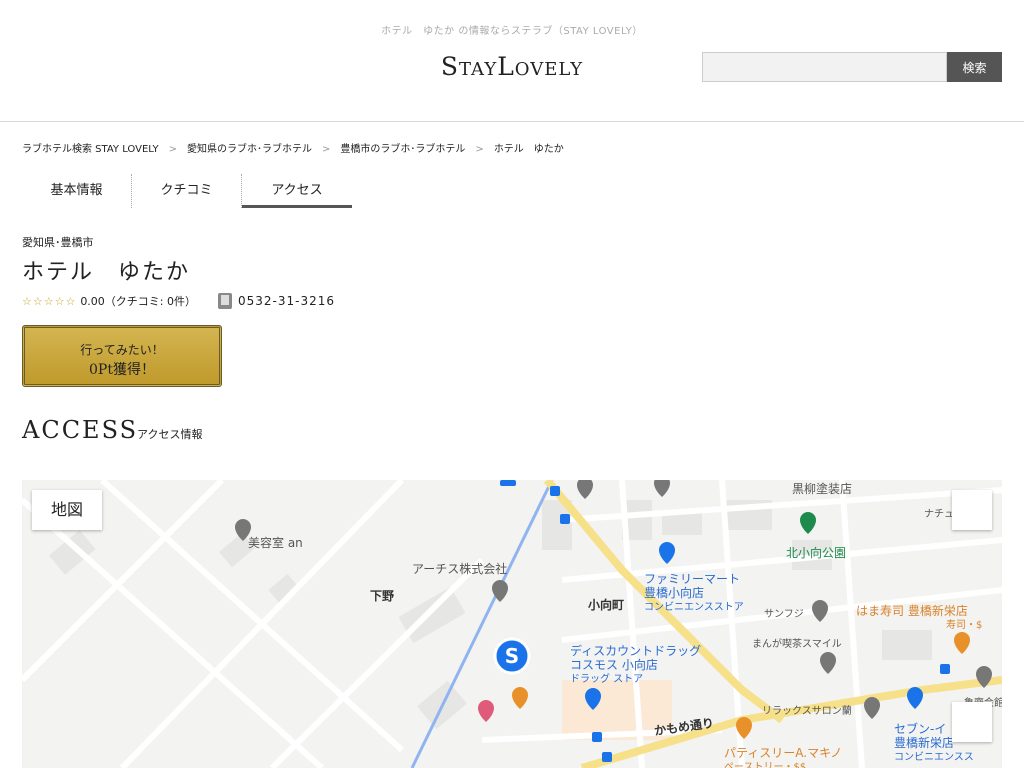 Image resolution: width=1024 pixels, height=768 pixels. What do you see at coordinates (822, 488) in the screenshot?
I see `map-label-kuroyanagi: 黒柳塗装店` at bounding box center [822, 488].